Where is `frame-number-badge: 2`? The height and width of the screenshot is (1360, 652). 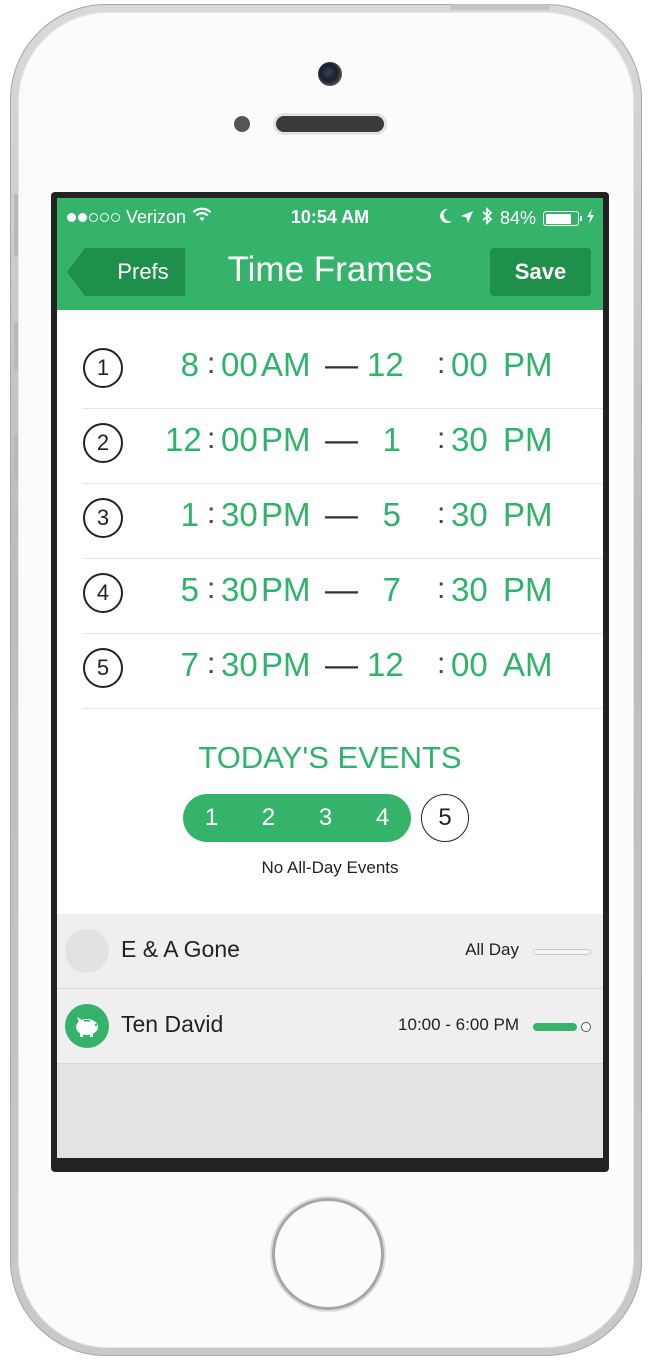
frame-number-badge: 2 is located at coordinates (103, 443).